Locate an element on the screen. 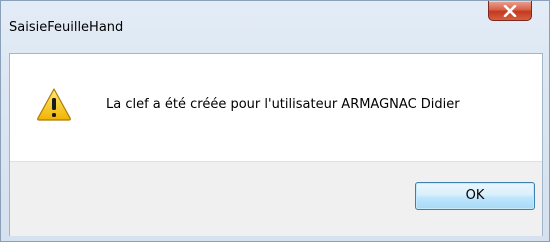 Image resolution: width=550 pixels, height=242 pixels. ok-button: OK is located at coordinates (475, 196).